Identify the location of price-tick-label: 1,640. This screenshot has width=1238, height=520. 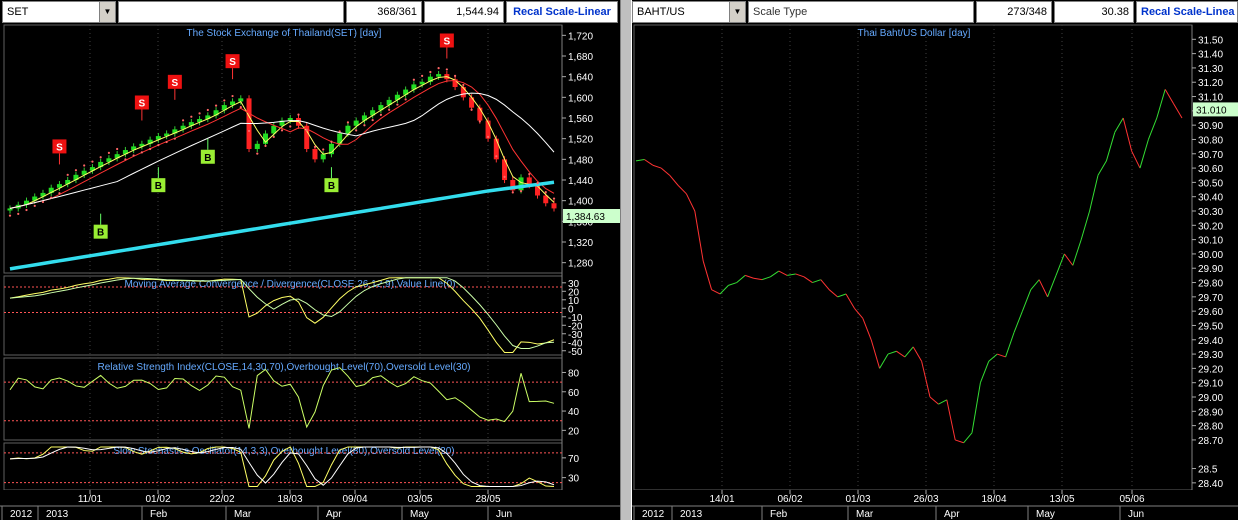
(580, 78).